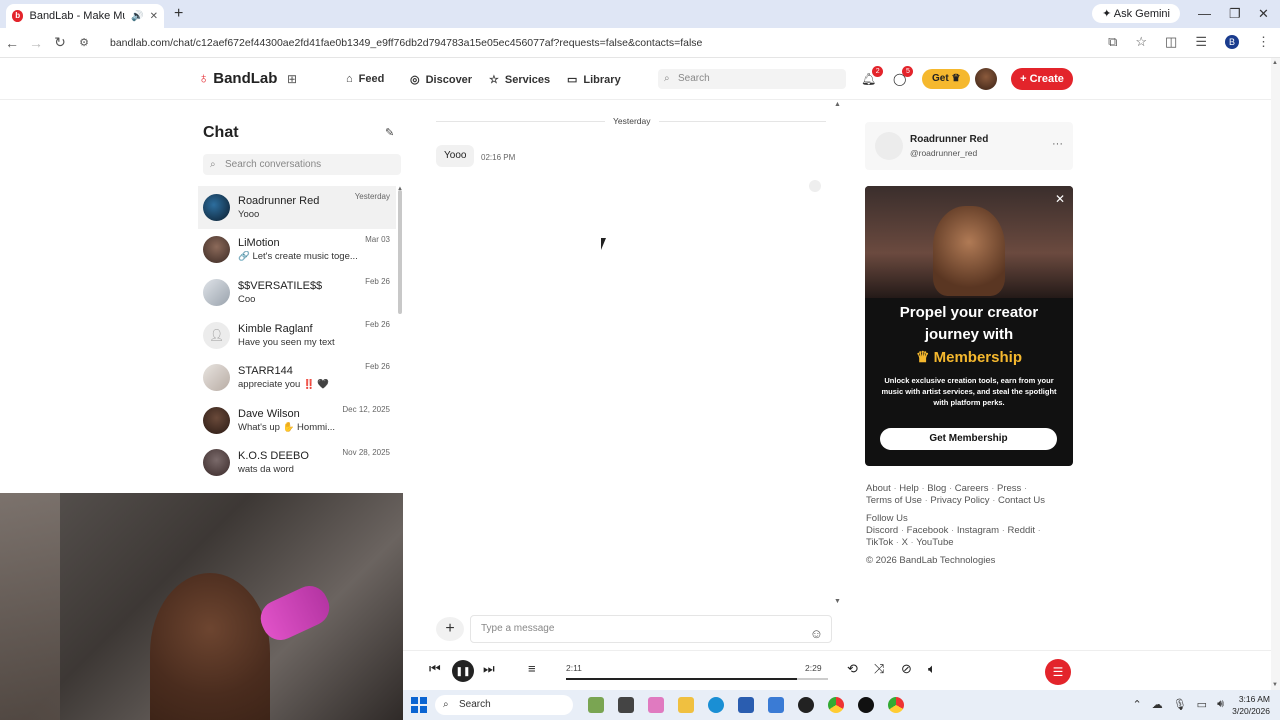  I want to click on page-scrollbar: ▲ ▼, so click(1275, 374).